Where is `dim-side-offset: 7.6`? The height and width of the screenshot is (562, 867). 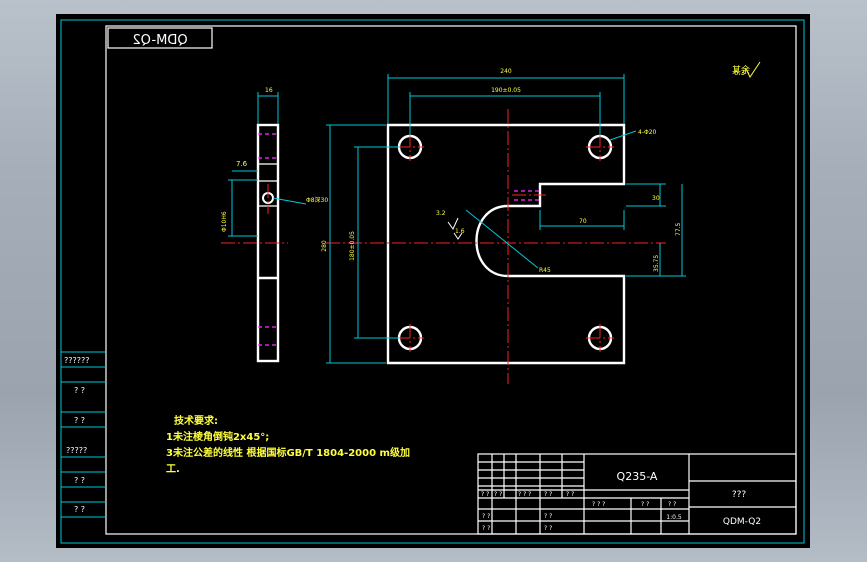 dim-side-offset: 7.6 is located at coordinates (242, 164).